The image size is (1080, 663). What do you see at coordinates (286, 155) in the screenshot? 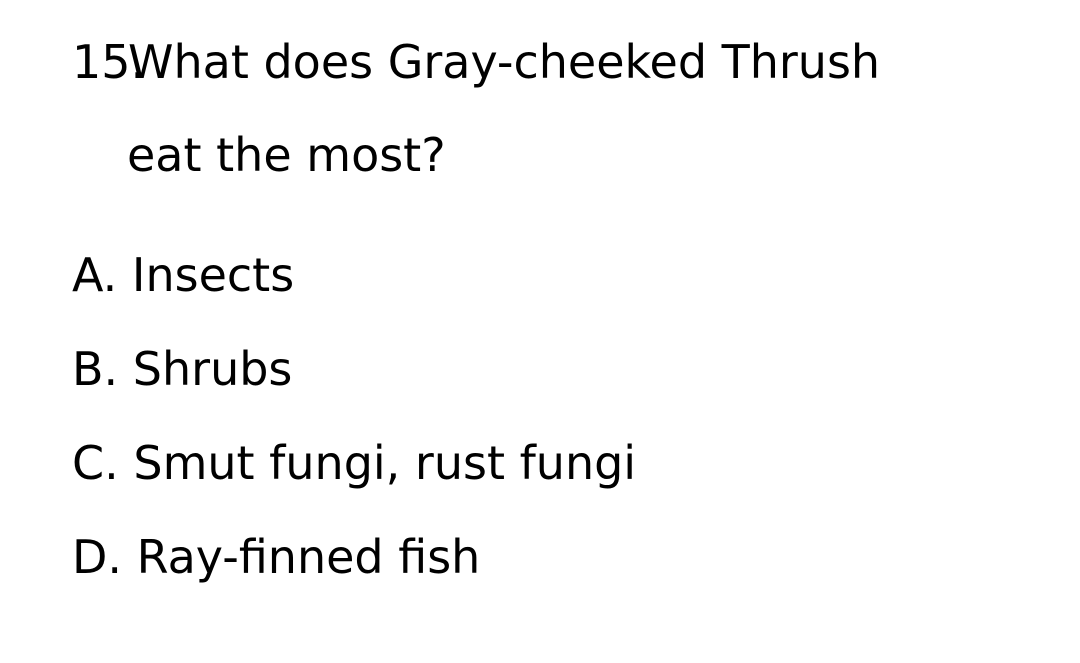
I see `question-text-line-2: eat the most?` at bounding box center [286, 155].